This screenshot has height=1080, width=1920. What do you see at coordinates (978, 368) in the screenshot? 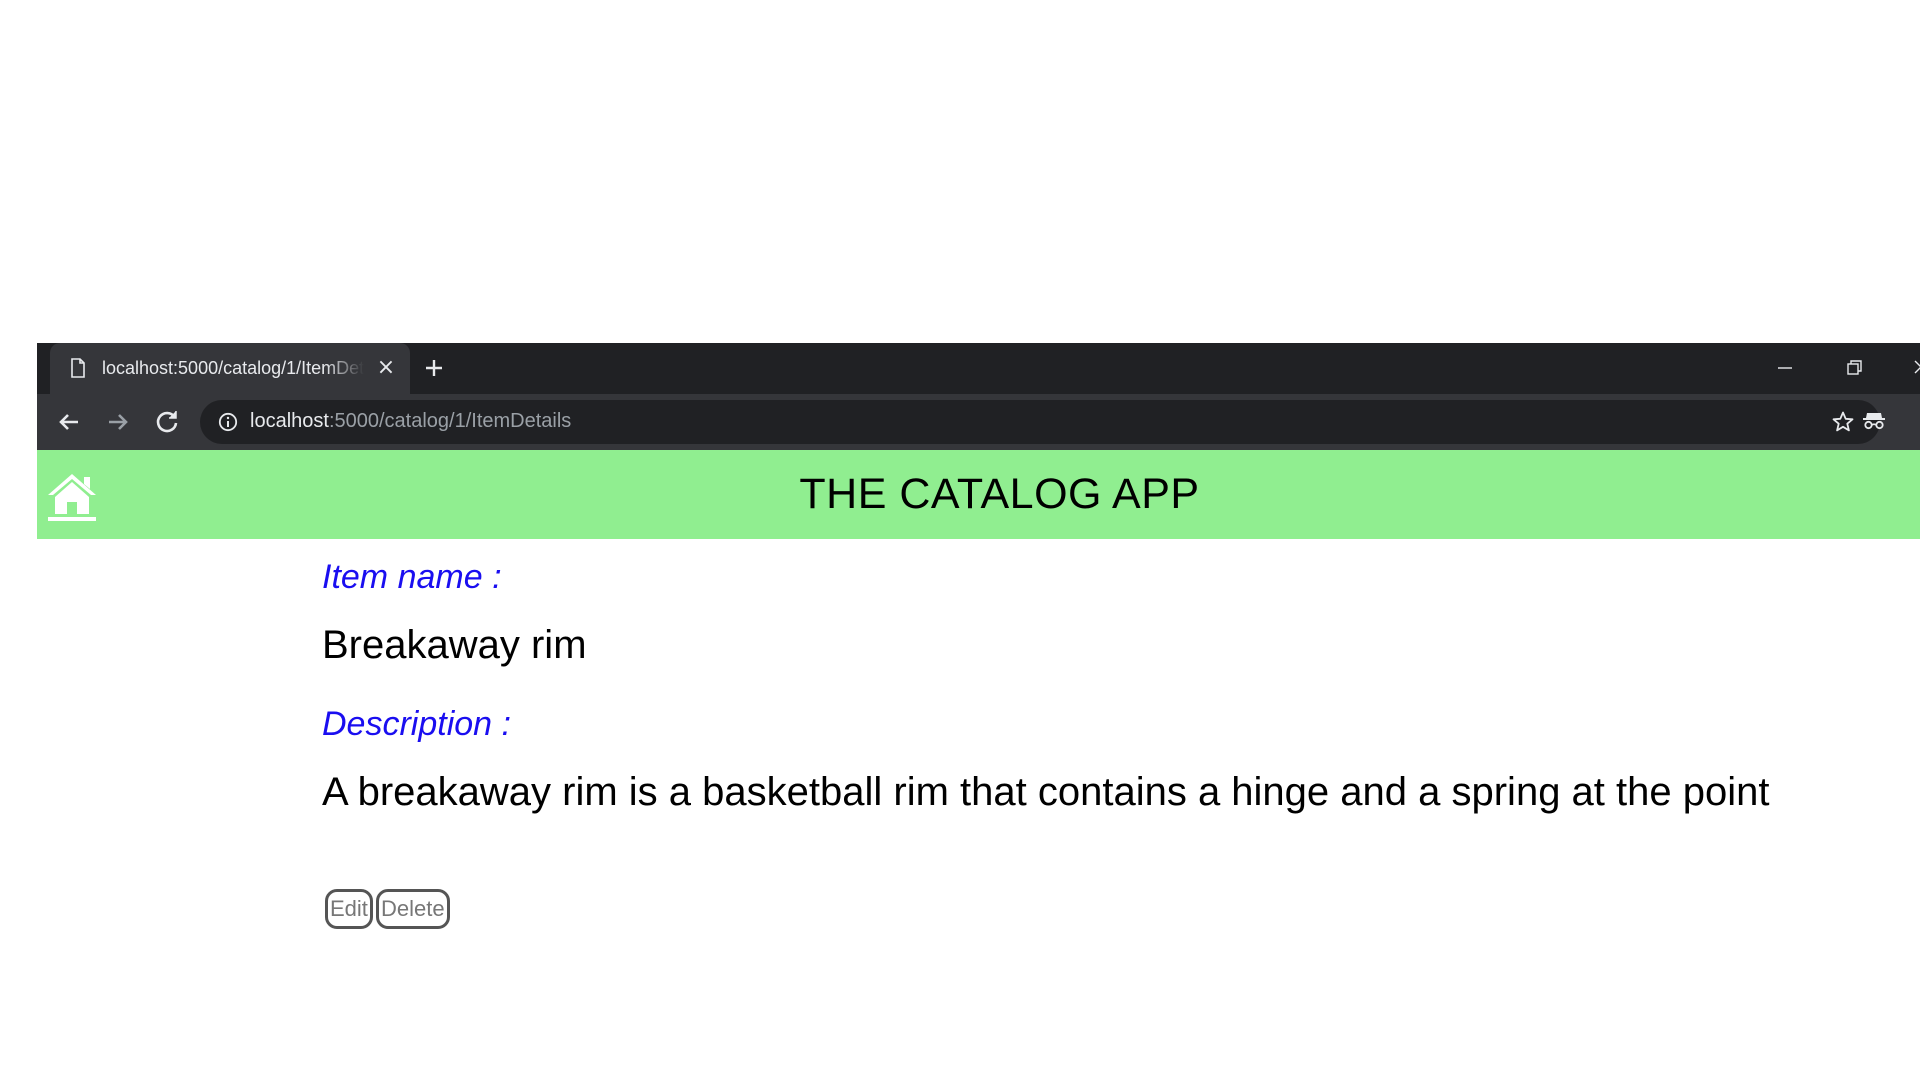
I see `tab-strip: localhost:5000/catalog/1/ItemDetails ×` at bounding box center [978, 368].